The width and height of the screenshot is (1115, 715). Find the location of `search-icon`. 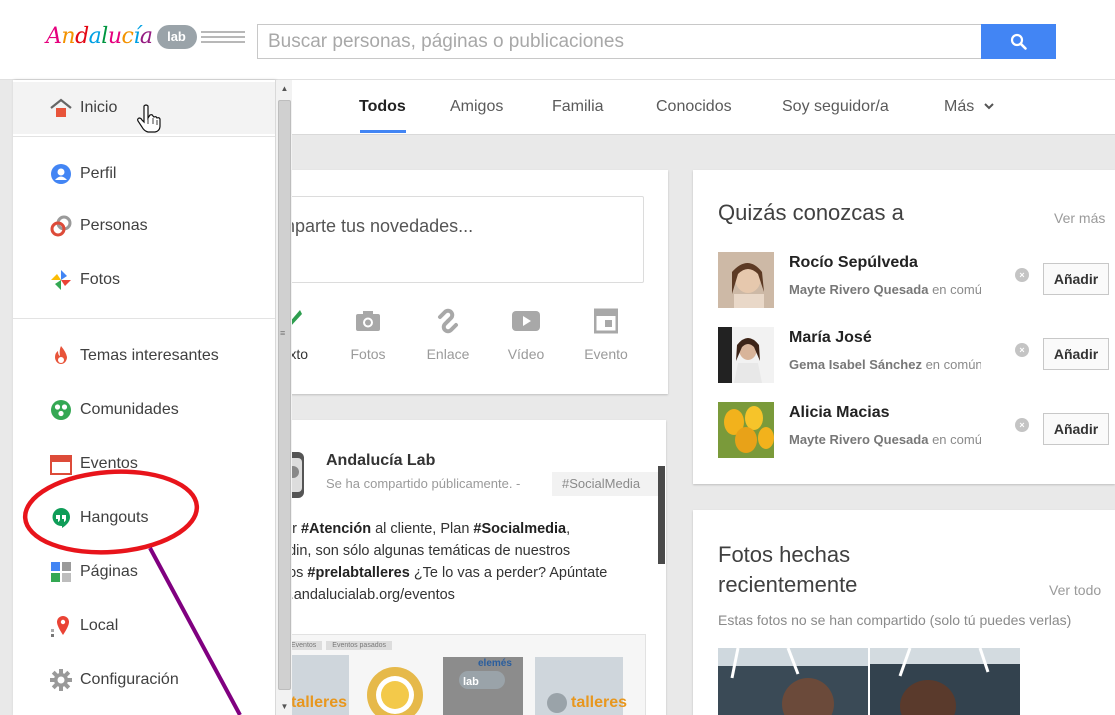

search-icon is located at coordinates (1018, 41).